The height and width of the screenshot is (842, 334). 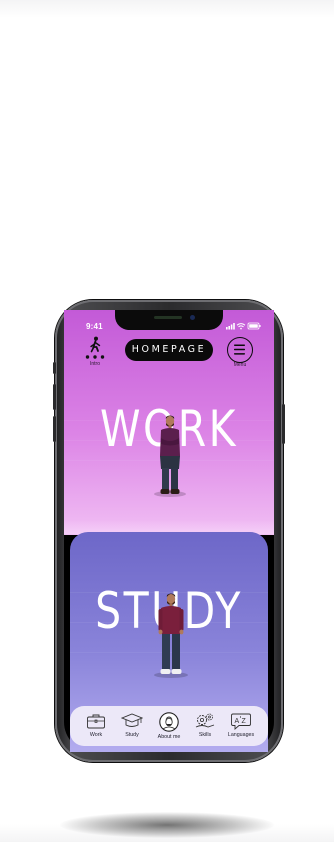 I want to click on menu-label: Menu, so click(x=240, y=365).